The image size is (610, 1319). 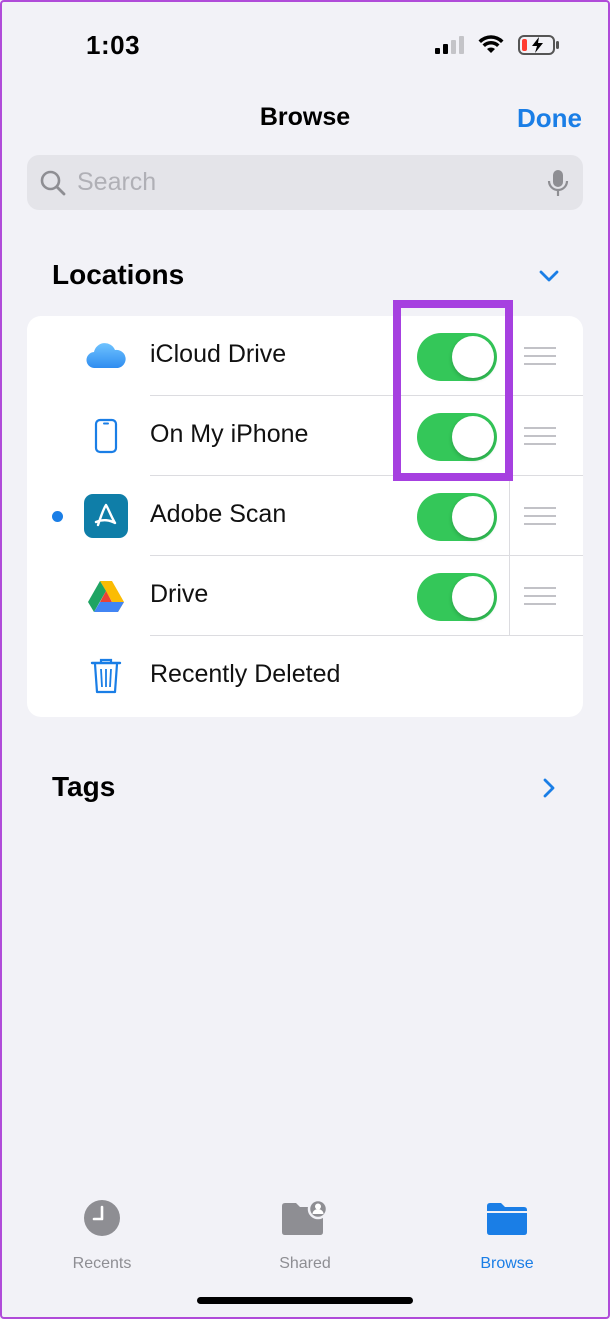 What do you see at coordinates (305, 596) in the screenshot?
I see `location-item-drive: Drive` at bounding box center [305, 596].